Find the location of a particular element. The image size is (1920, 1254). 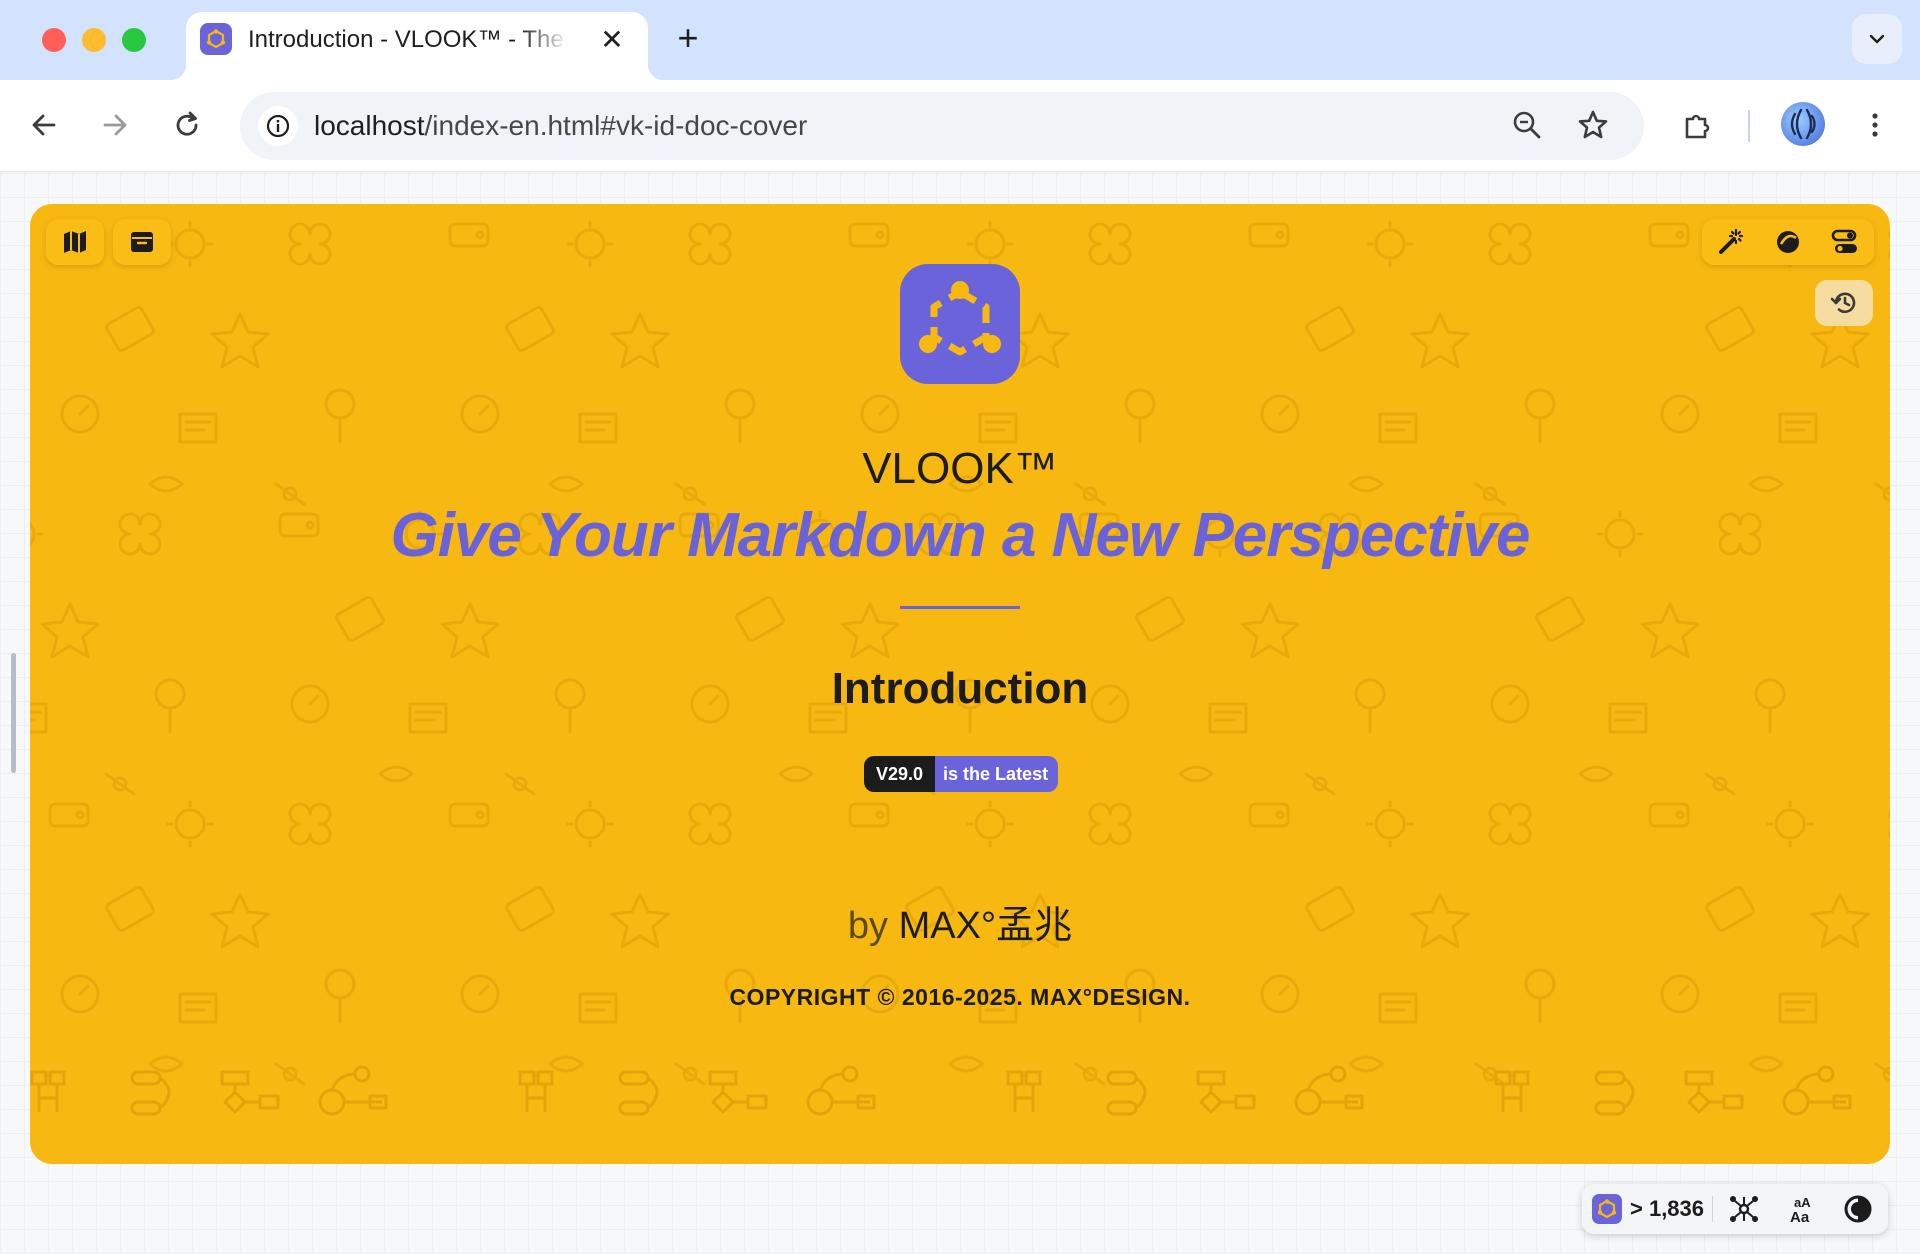

forward-button is located at coordinates (115, 125).